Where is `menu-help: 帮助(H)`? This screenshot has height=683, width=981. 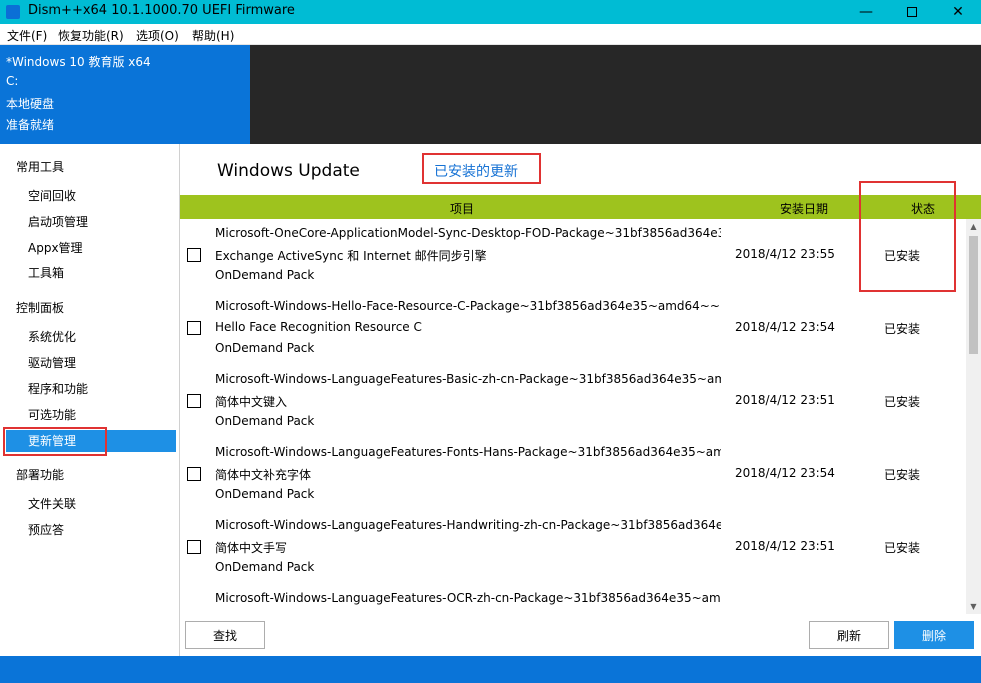
menu-help: 帮助(H) is located at coordinates (213, 35).